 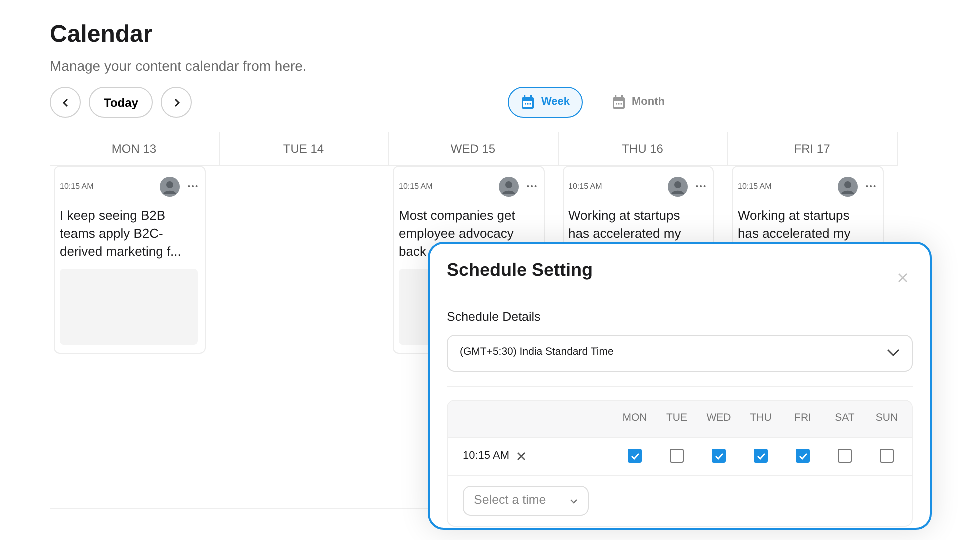 What do you see at coordinates (102, 35) in the screenshot?
I see `page-title: Calendar` at bounding box center [102, 35].